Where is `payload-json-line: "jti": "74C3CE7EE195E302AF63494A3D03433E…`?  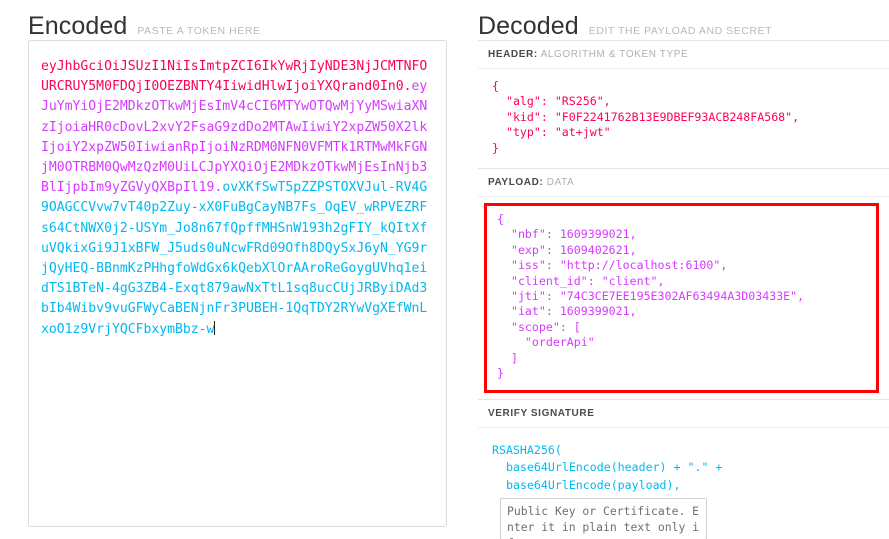
payload-json-line: "jti": "74C3CE7EE195E302AF63494A3D03433E… is located at coordinates (651, 296).